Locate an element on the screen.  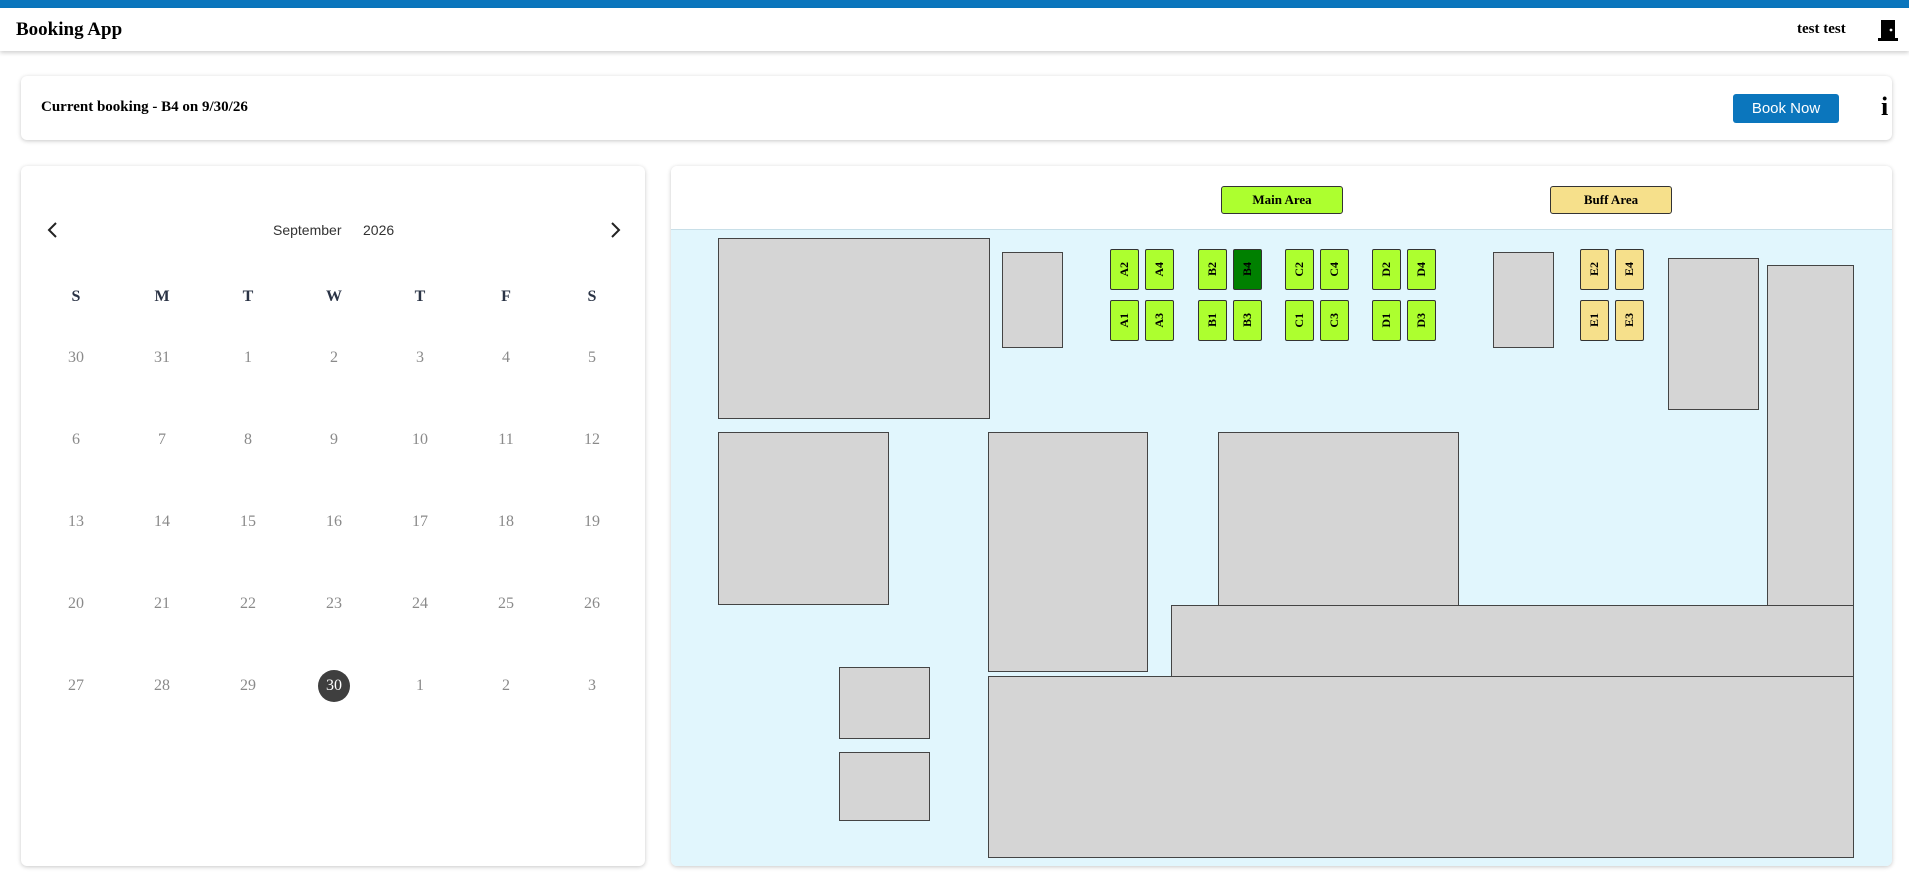
desk-a2: A2 is located at coordinates (1124, 269).